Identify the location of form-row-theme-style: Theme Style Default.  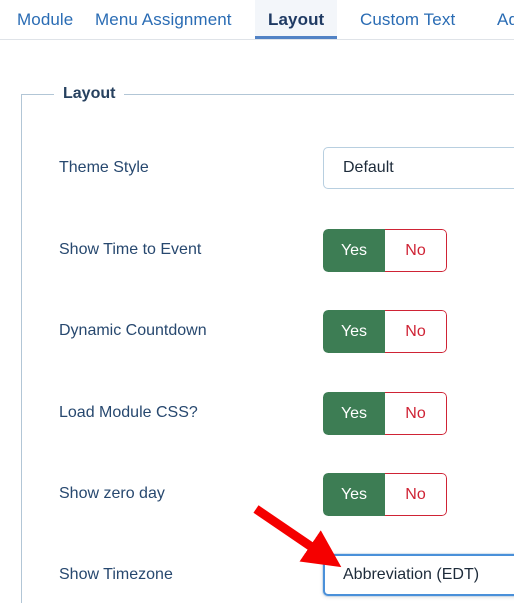
(257, 168).